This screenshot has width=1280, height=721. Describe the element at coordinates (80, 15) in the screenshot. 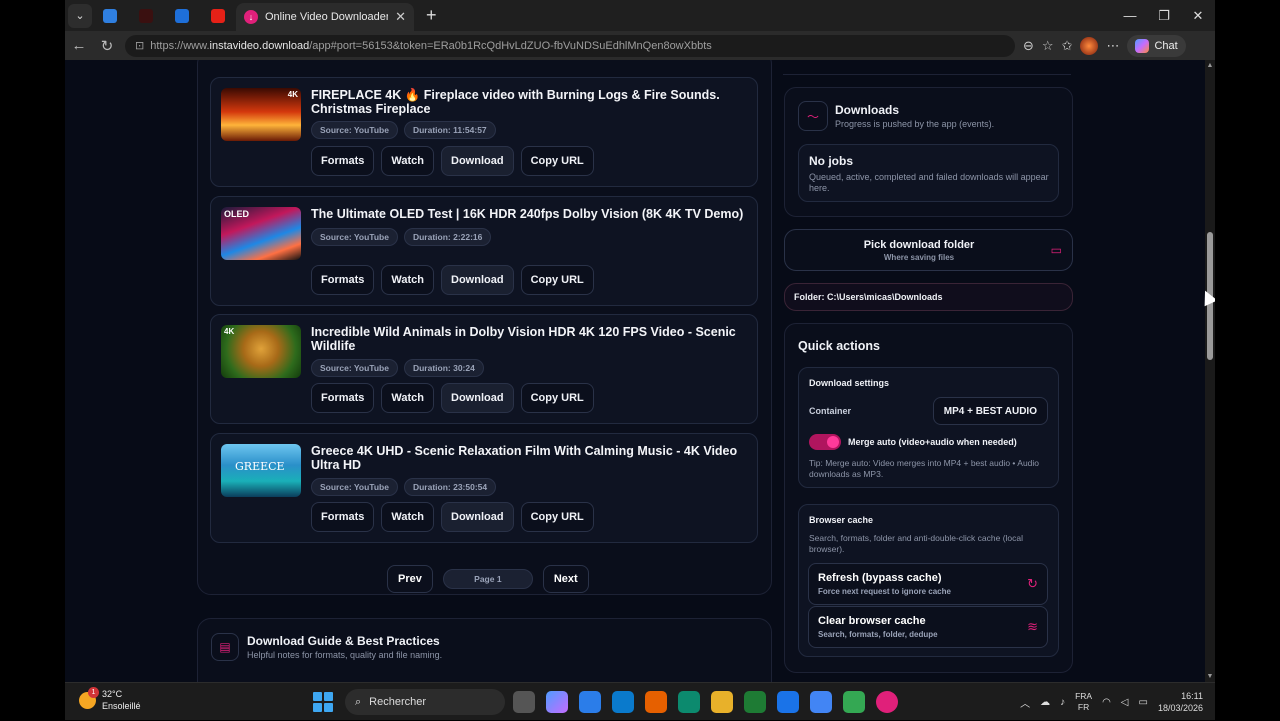

I see `tab-actions-chevron-icon: ⌄` at that location.